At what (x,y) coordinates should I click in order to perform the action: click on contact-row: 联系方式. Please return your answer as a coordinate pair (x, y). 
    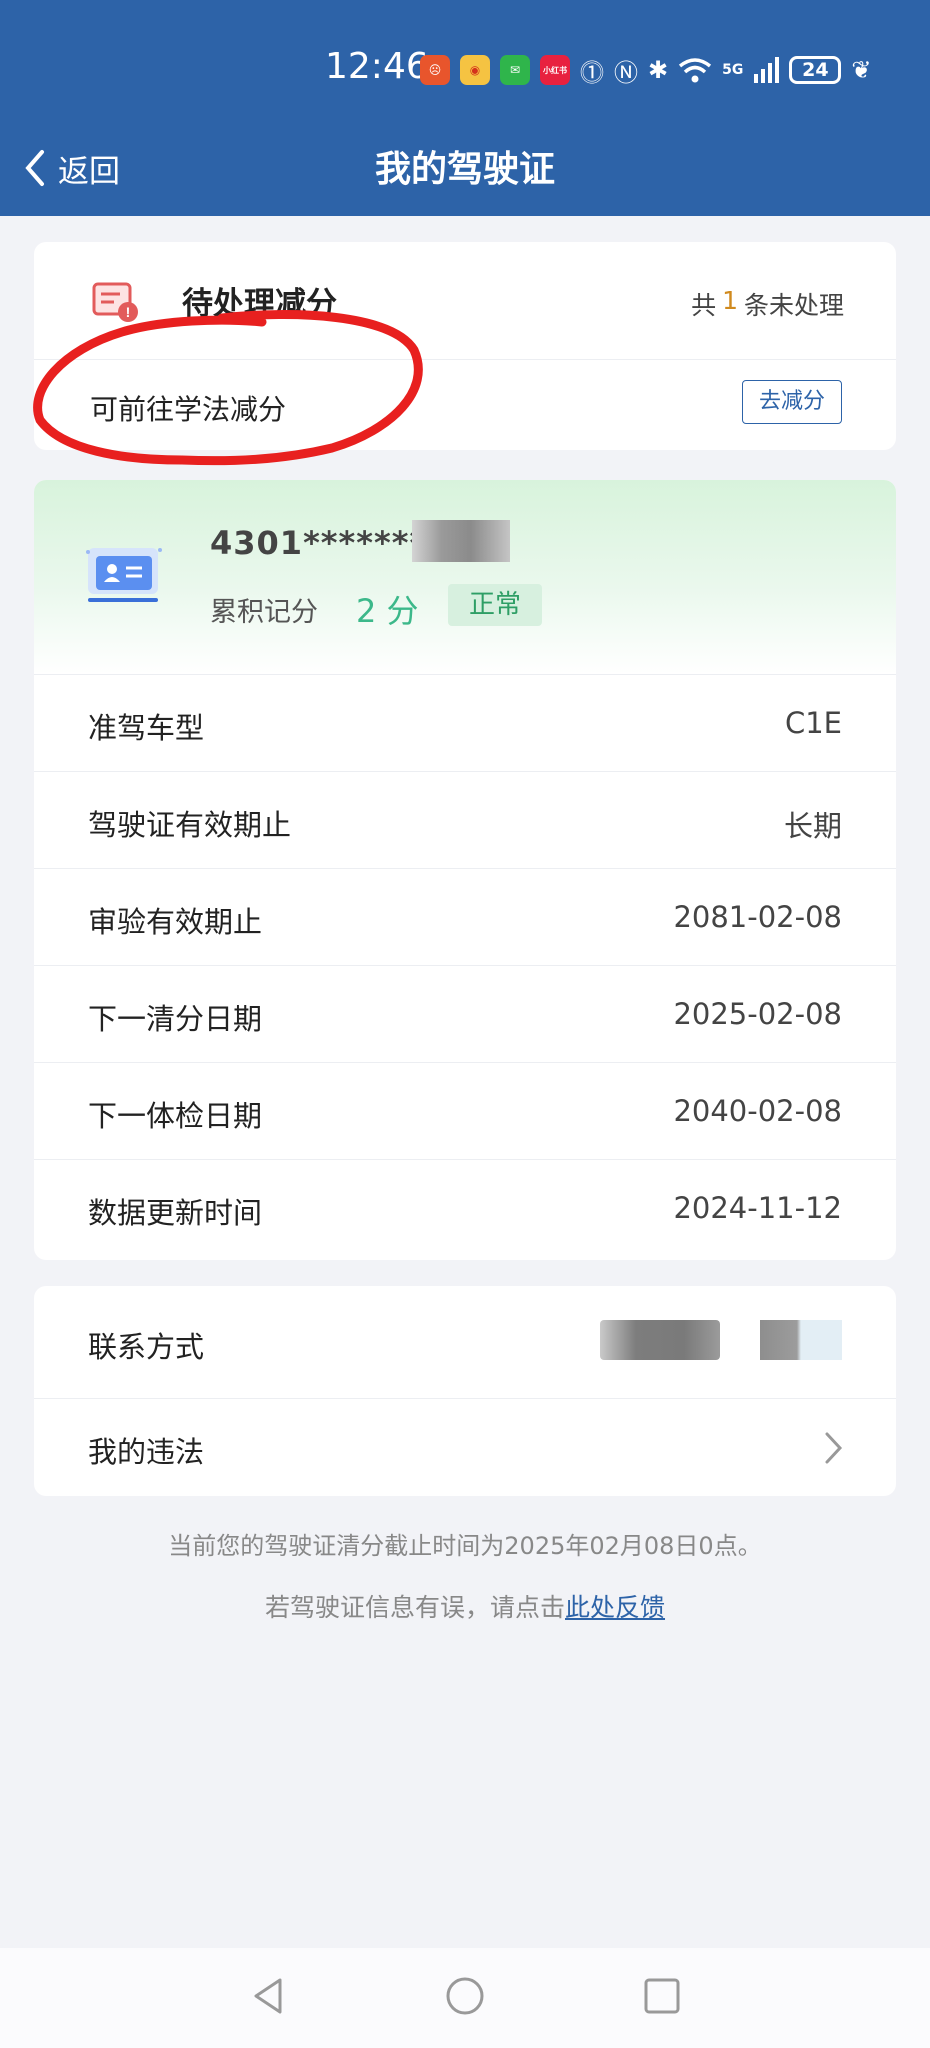
    Looking at the image, I should click on (465, 1342).